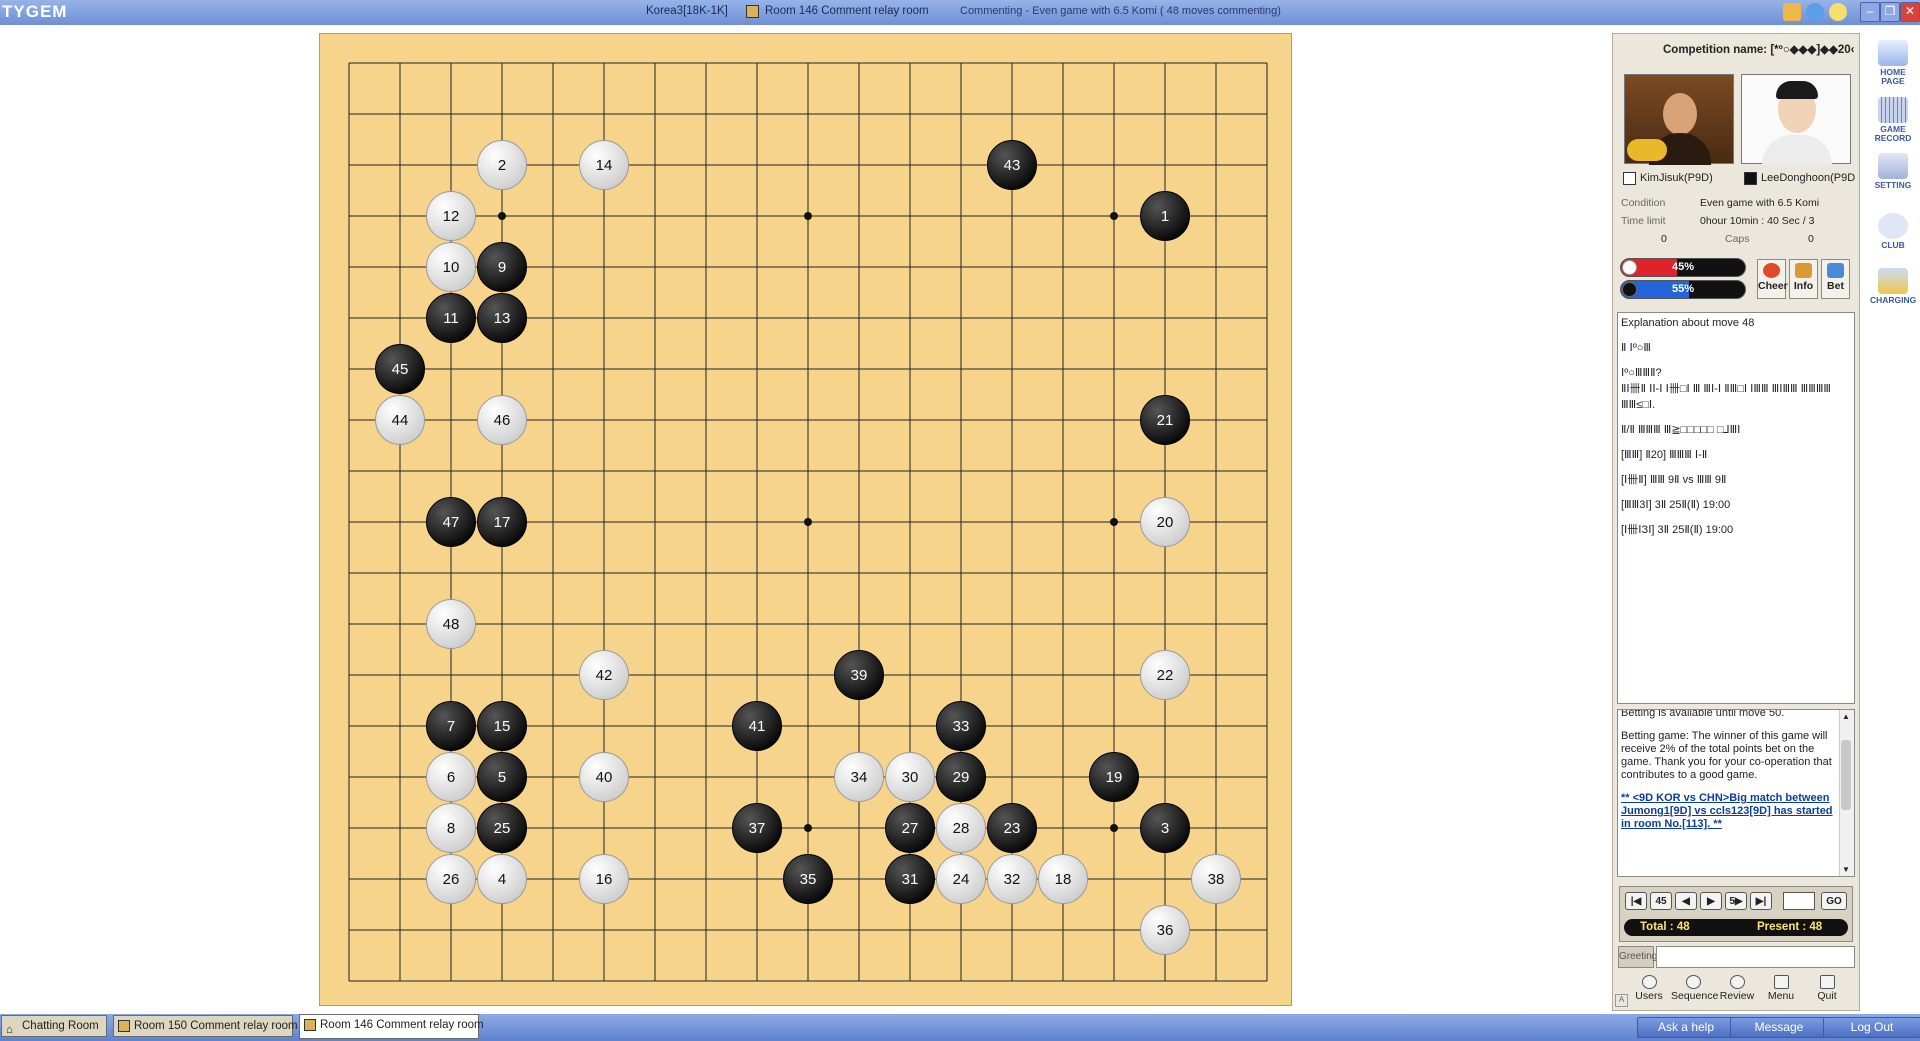 This screenshot has height=1041, width=1920. I want to click on review-button: Review, so click(1737, 989).